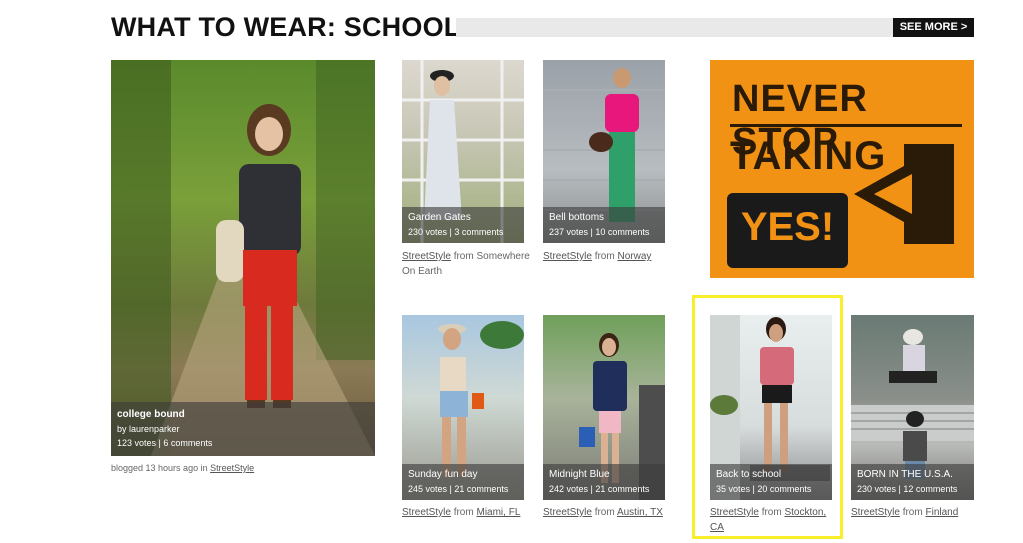  I want to click on tile-title: BORN IN THE U.S.A., so click(912, 475).